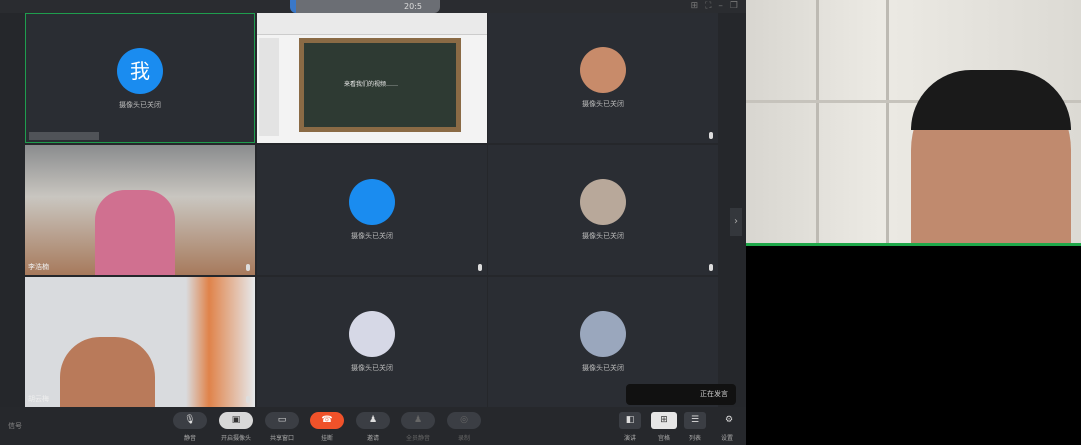  I want to click on slide-thumbnails, so click(269, 87).